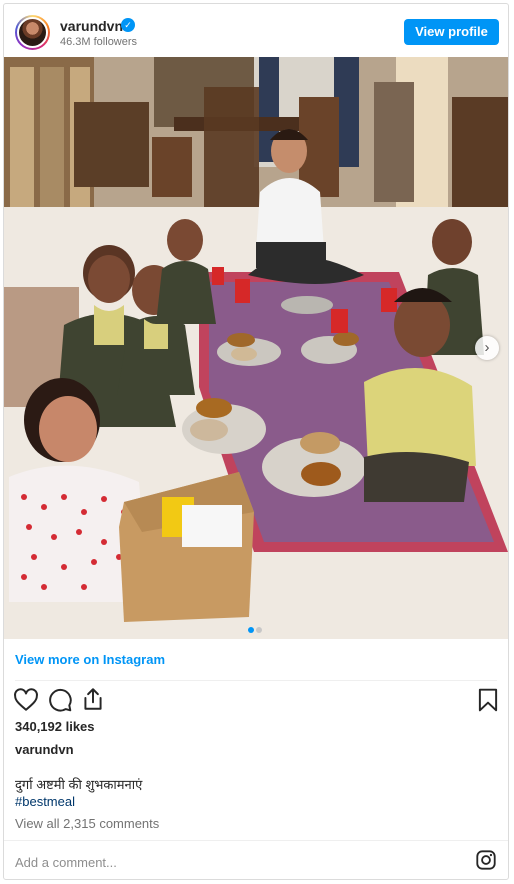 This screenshot has height=884, width=514. I want to click on share-icon, so click(93, 699).